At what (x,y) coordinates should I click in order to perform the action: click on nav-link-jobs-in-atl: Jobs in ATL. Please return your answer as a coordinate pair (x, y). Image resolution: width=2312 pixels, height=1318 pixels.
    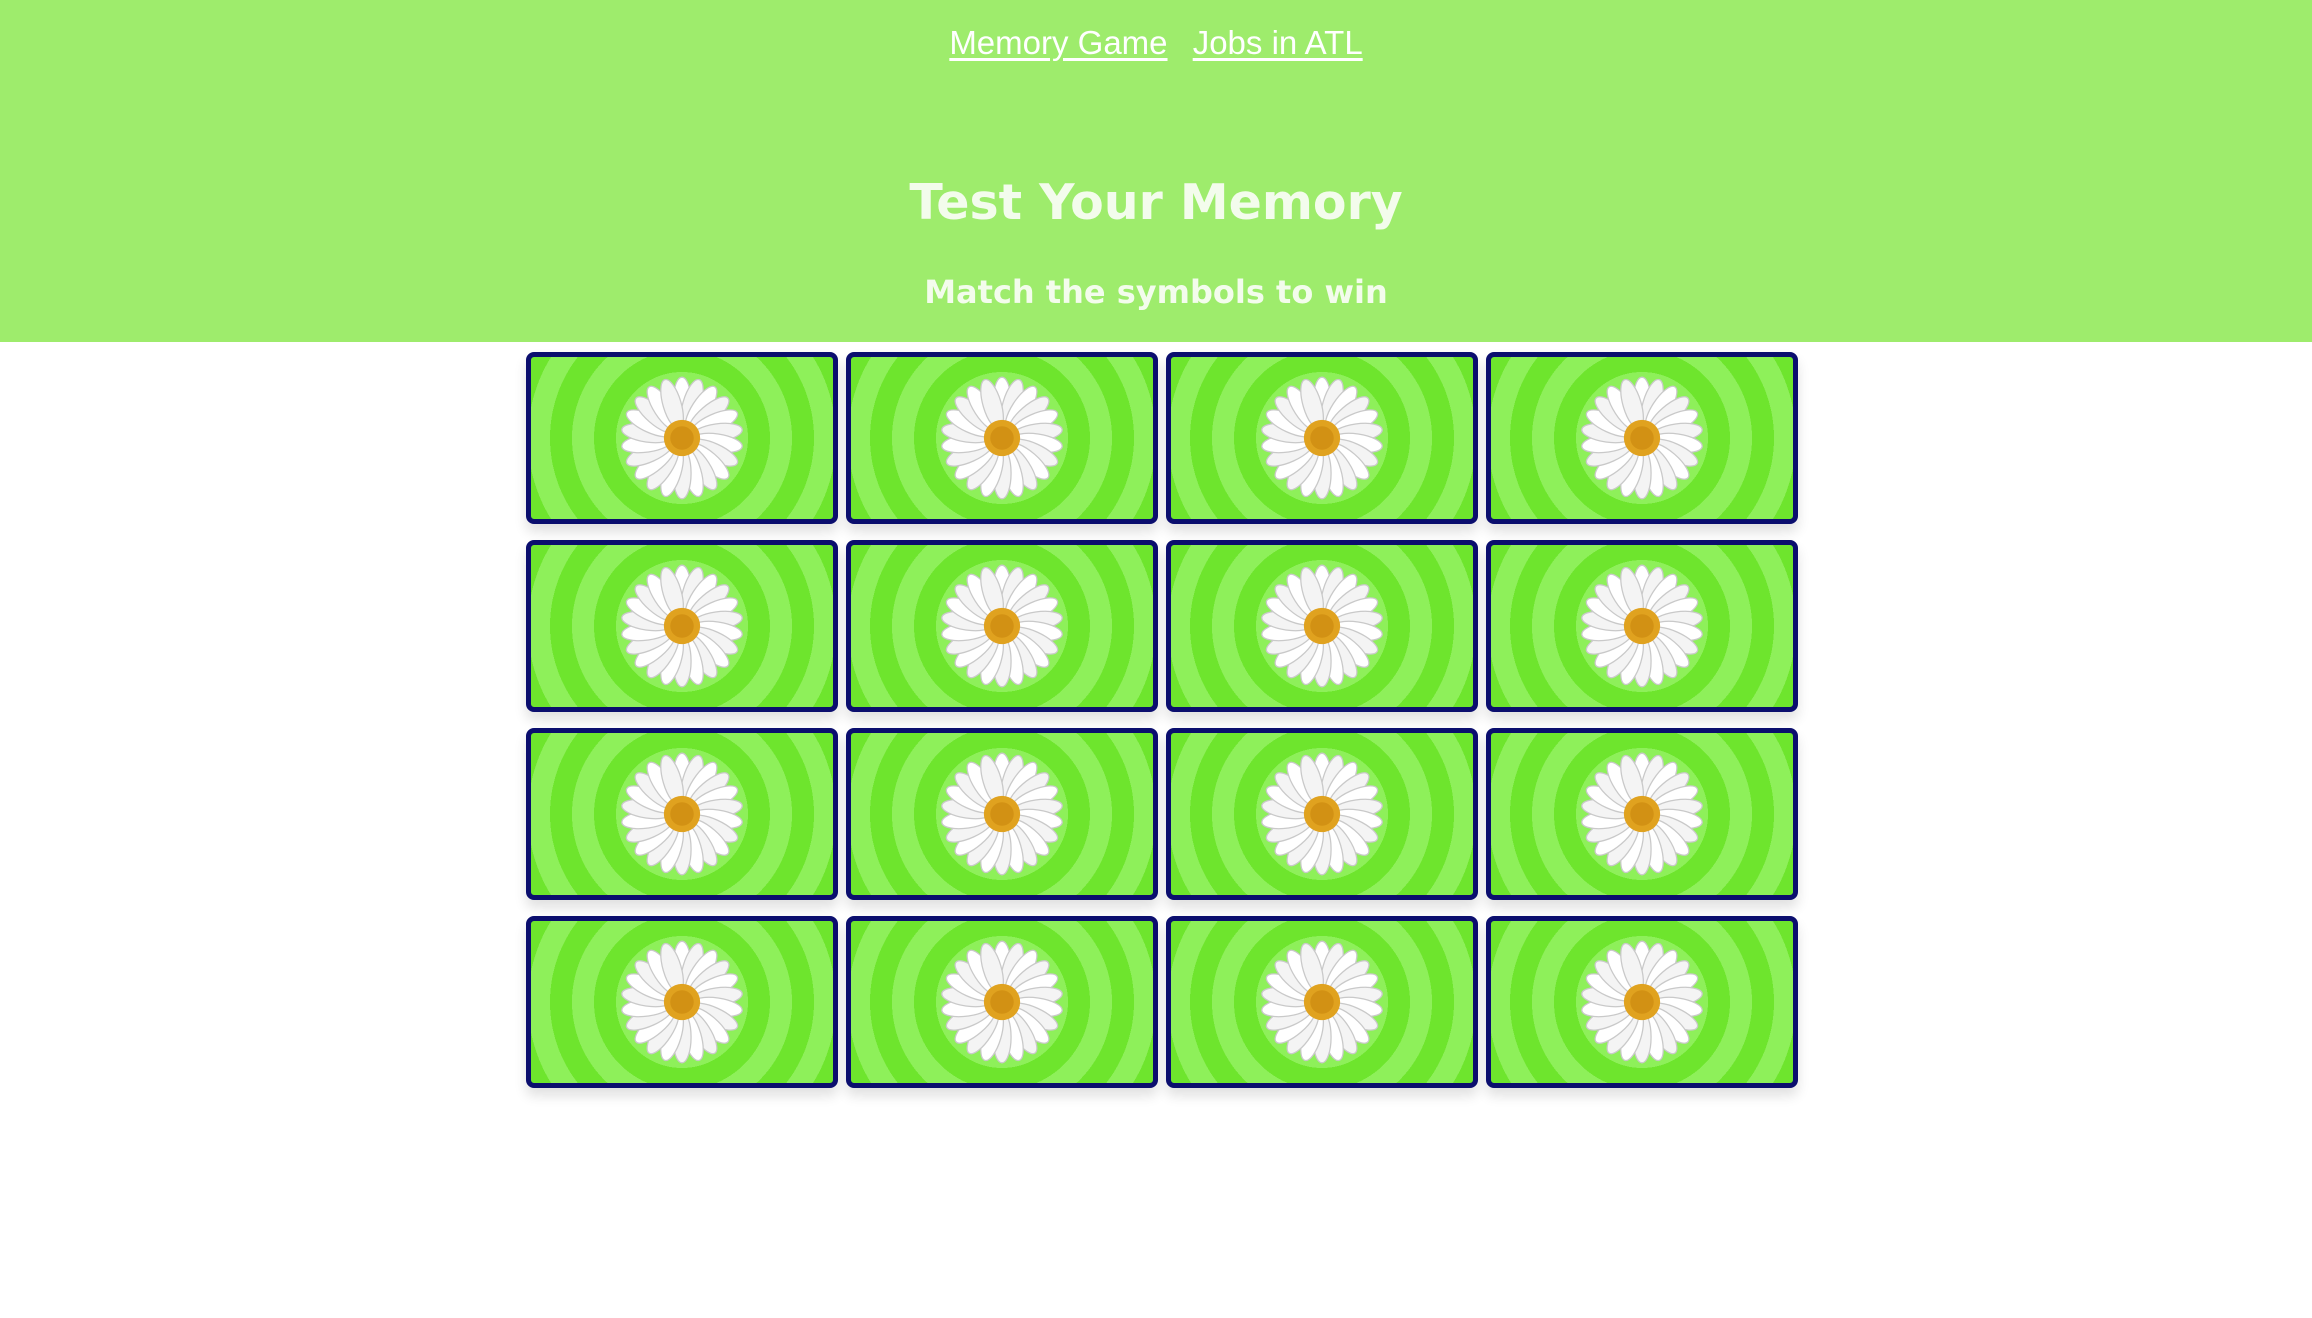
    Looking at the image, I should click on (1278, 42).